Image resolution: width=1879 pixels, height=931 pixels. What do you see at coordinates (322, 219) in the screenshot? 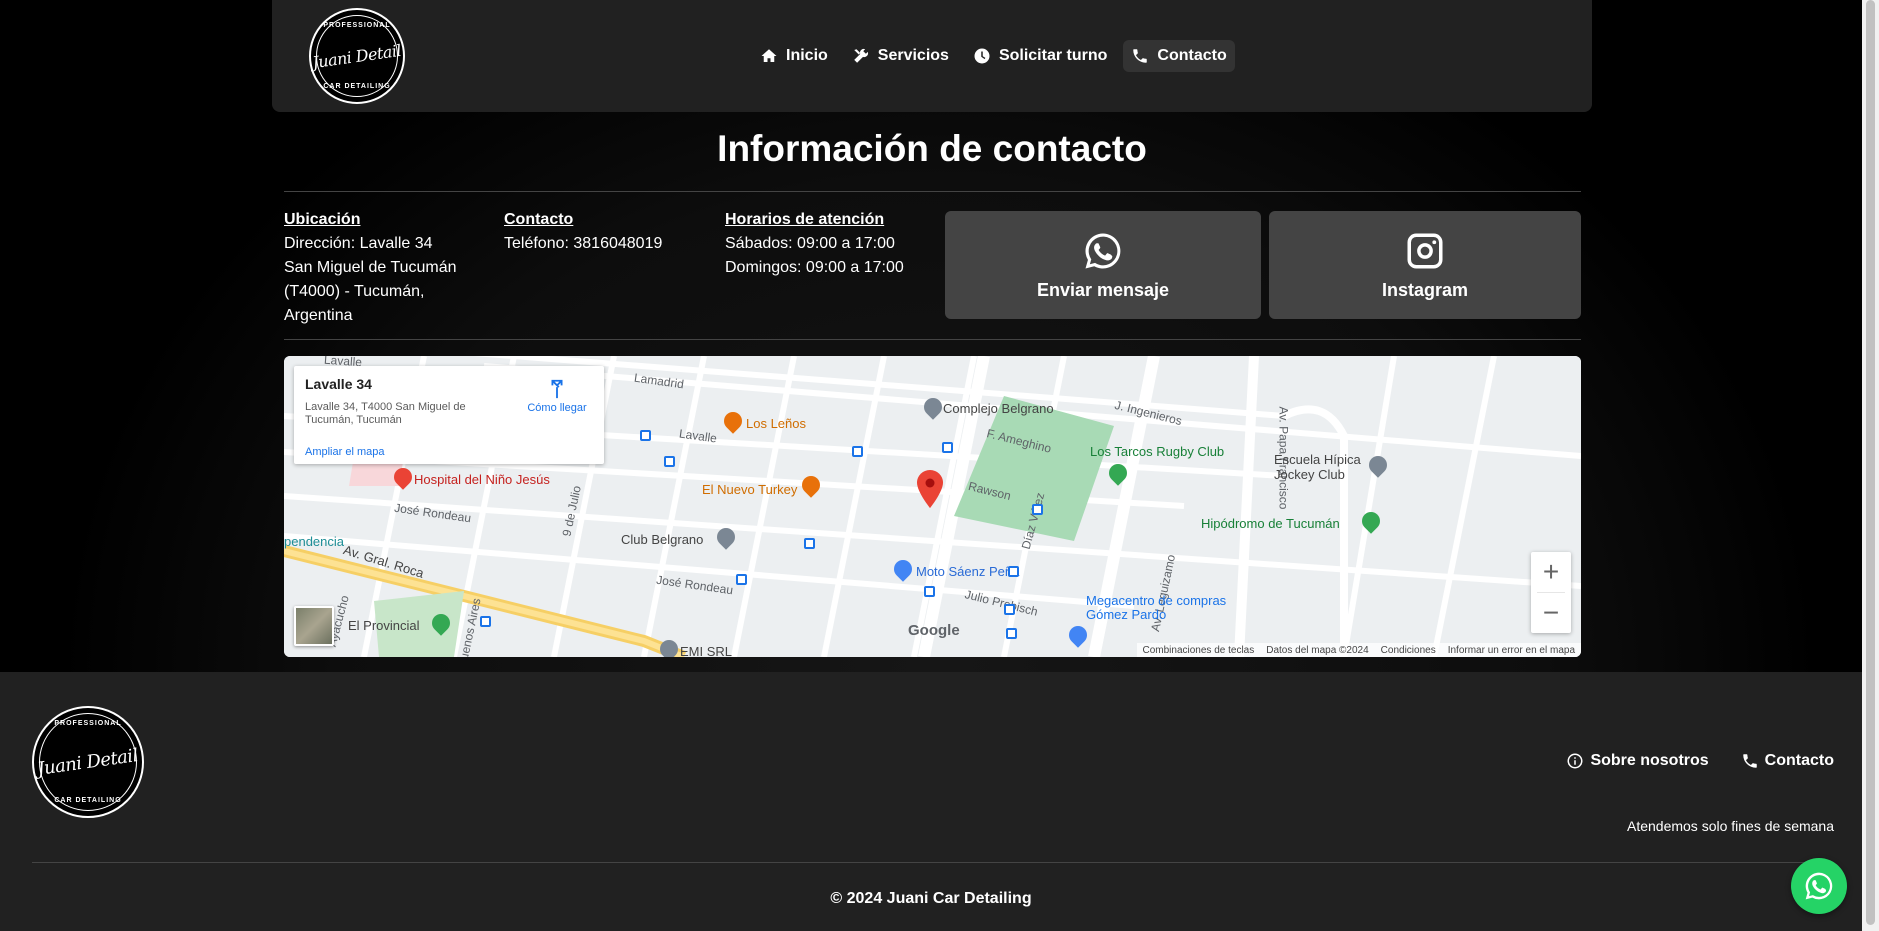
I see `location-heading: Ubicación` at bounding box center [322, 219].